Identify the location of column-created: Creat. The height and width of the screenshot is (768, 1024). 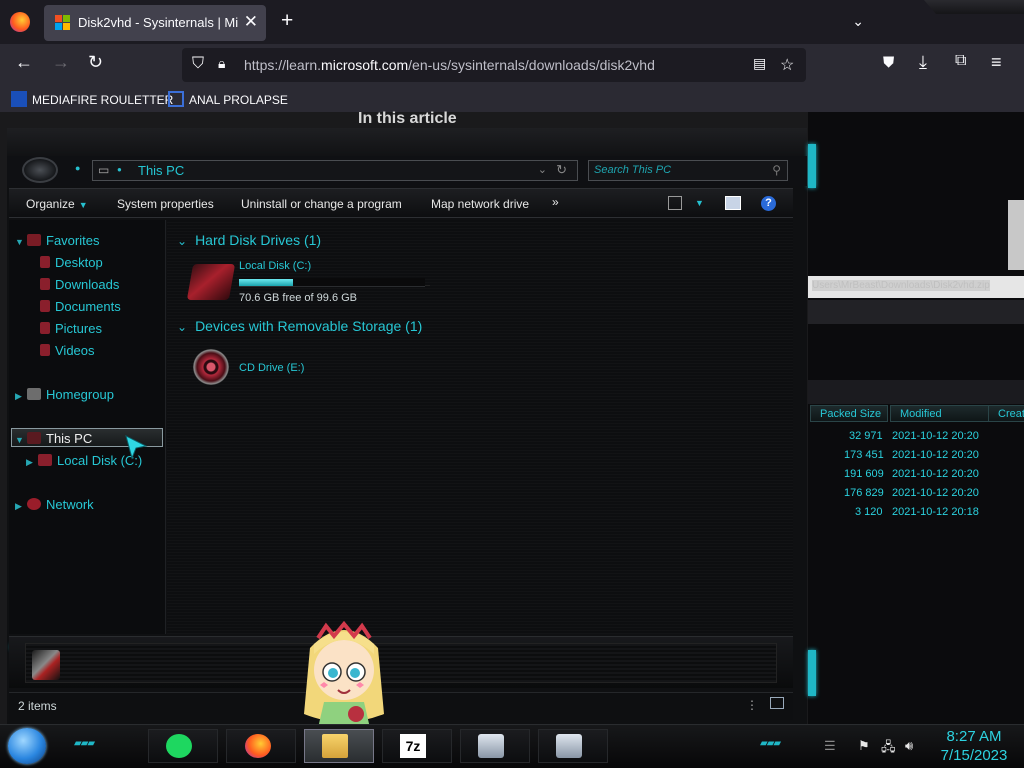
(1006, 413).